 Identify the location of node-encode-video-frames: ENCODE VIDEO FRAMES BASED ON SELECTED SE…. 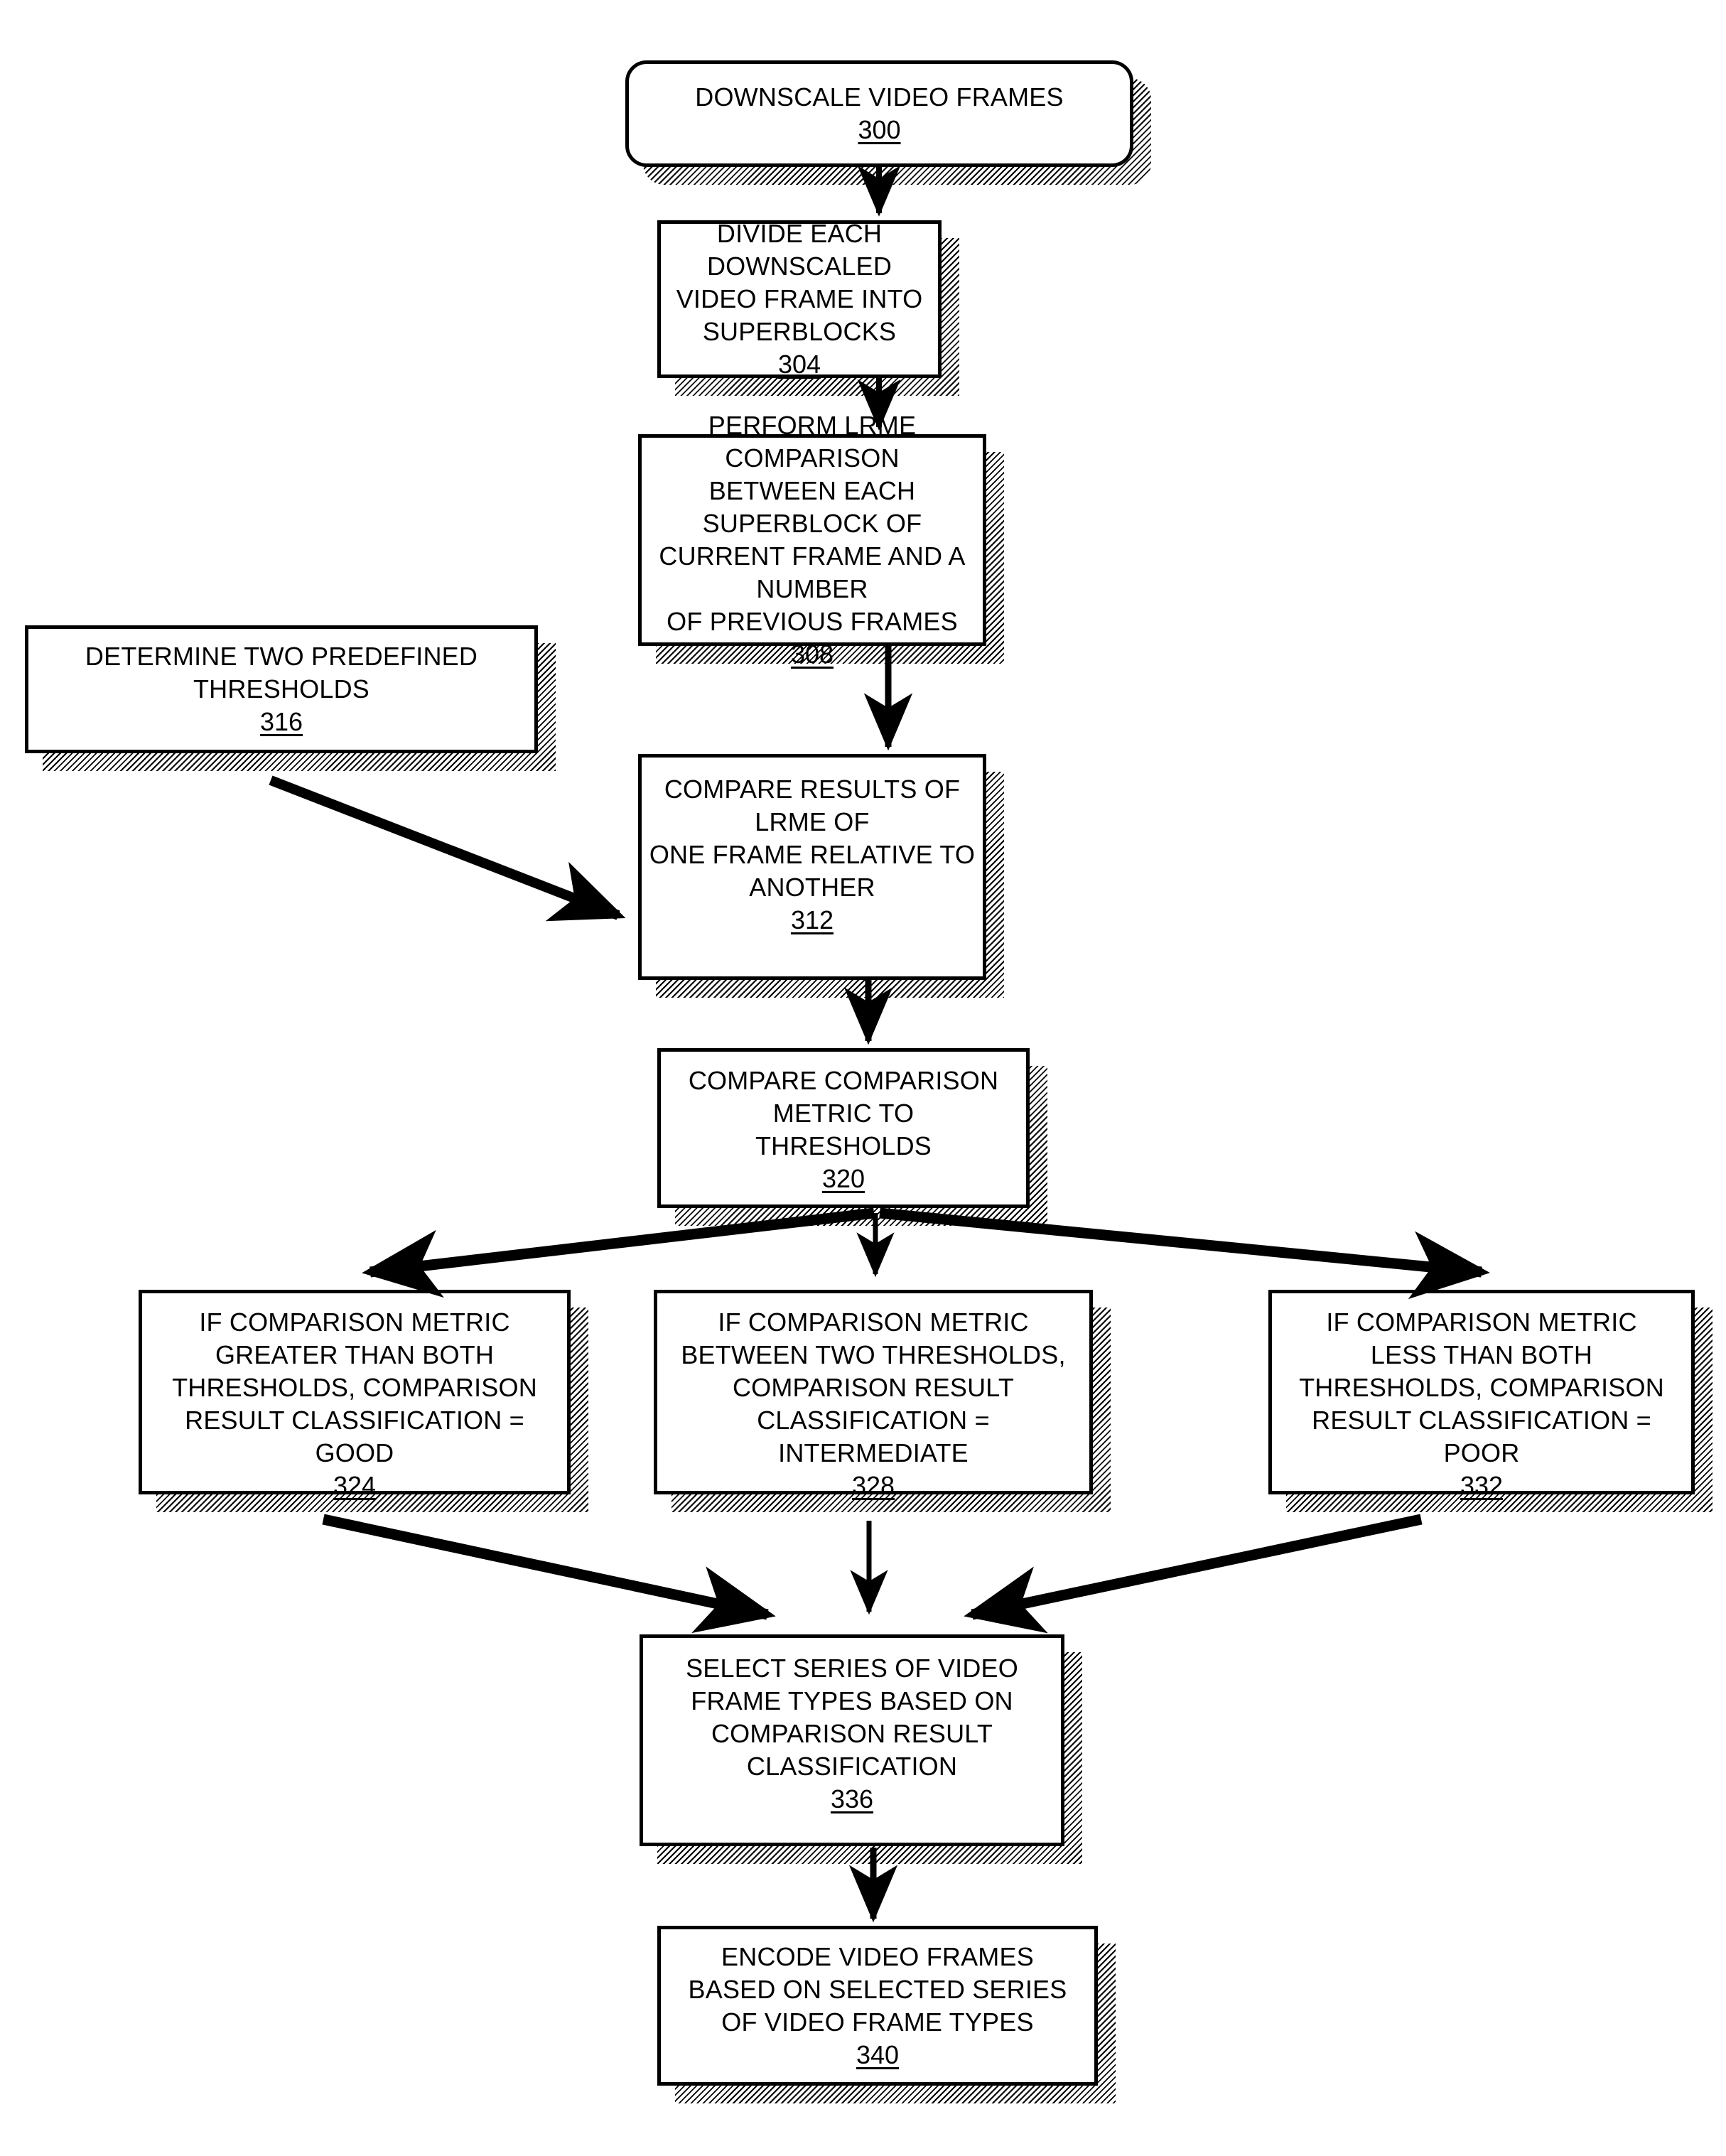
(878, 2006).